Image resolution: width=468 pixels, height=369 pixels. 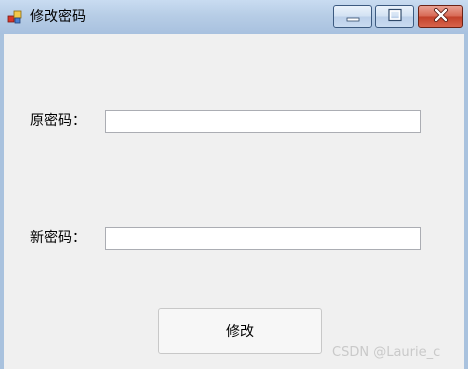 I want to click on old-password-label: 原密码：, so click(x=58, y=121).